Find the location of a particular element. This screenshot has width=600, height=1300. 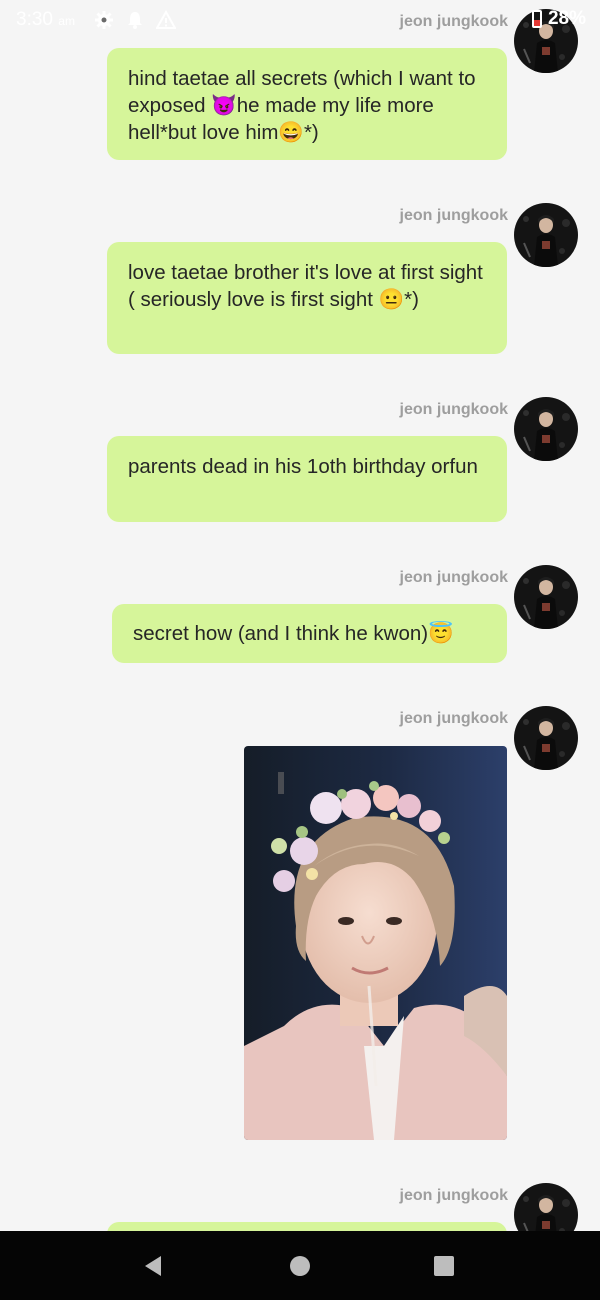

message-photo is located at coordinates (375, 943).